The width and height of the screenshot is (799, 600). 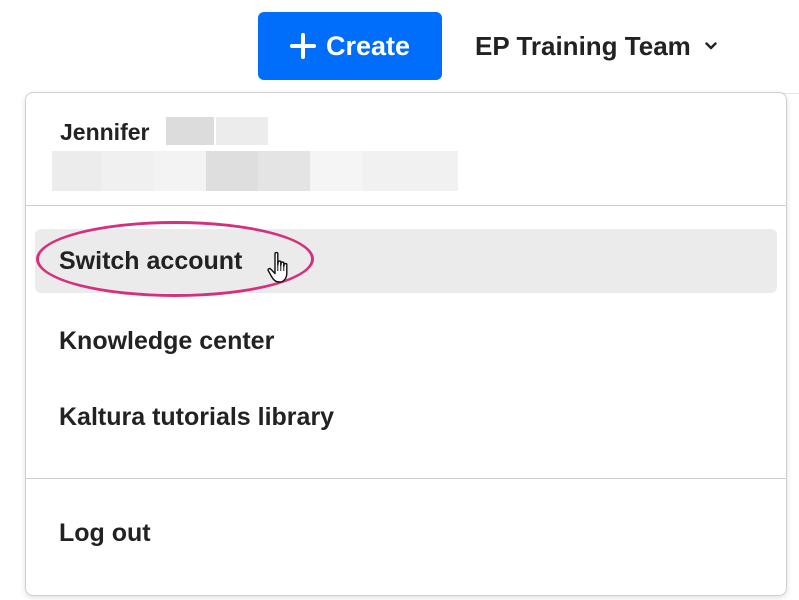 What do you see at coordinates (105, 132) in the screenshot?
I see `user-name: Jennifer` at bounding box center [105, 132].